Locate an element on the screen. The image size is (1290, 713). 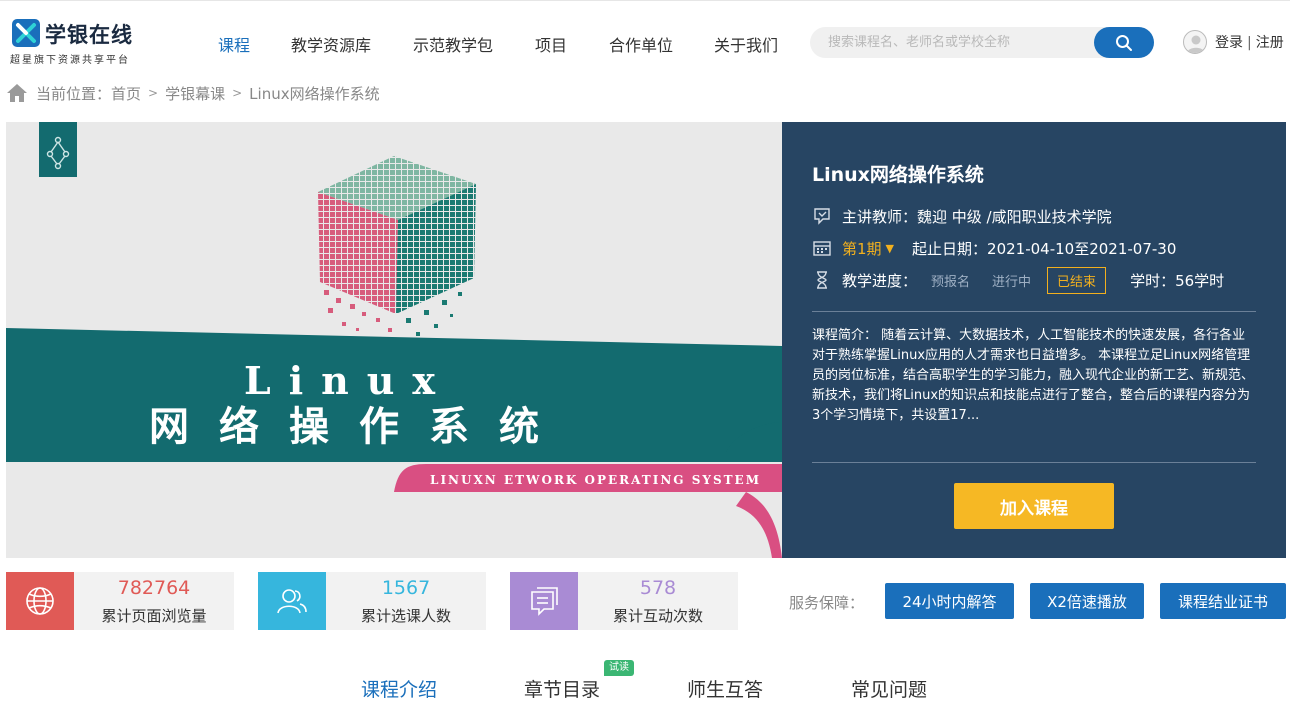
term-select: 第1期 is located at coordinates (862, 248).